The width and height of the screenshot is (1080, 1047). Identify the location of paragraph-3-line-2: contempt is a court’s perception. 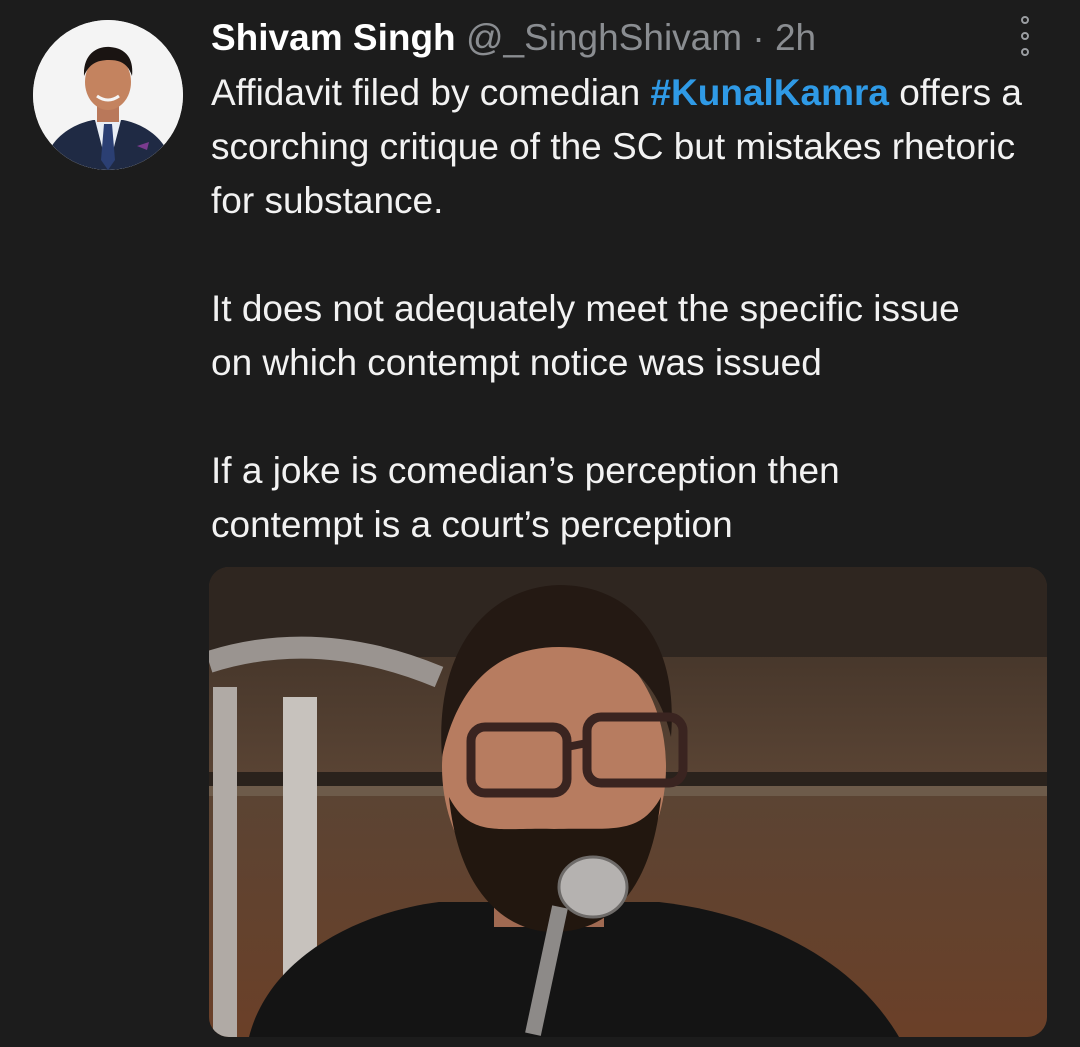
(472, 524).